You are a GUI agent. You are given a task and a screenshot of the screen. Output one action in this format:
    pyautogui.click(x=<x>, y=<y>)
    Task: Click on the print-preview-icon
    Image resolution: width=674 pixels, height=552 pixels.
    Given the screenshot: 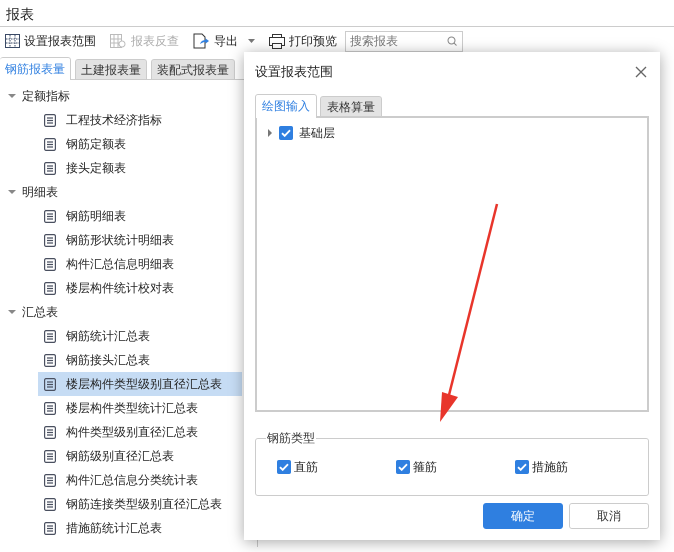 What is the action you would take?
    pyautogui.click(x=277, y=41)
    